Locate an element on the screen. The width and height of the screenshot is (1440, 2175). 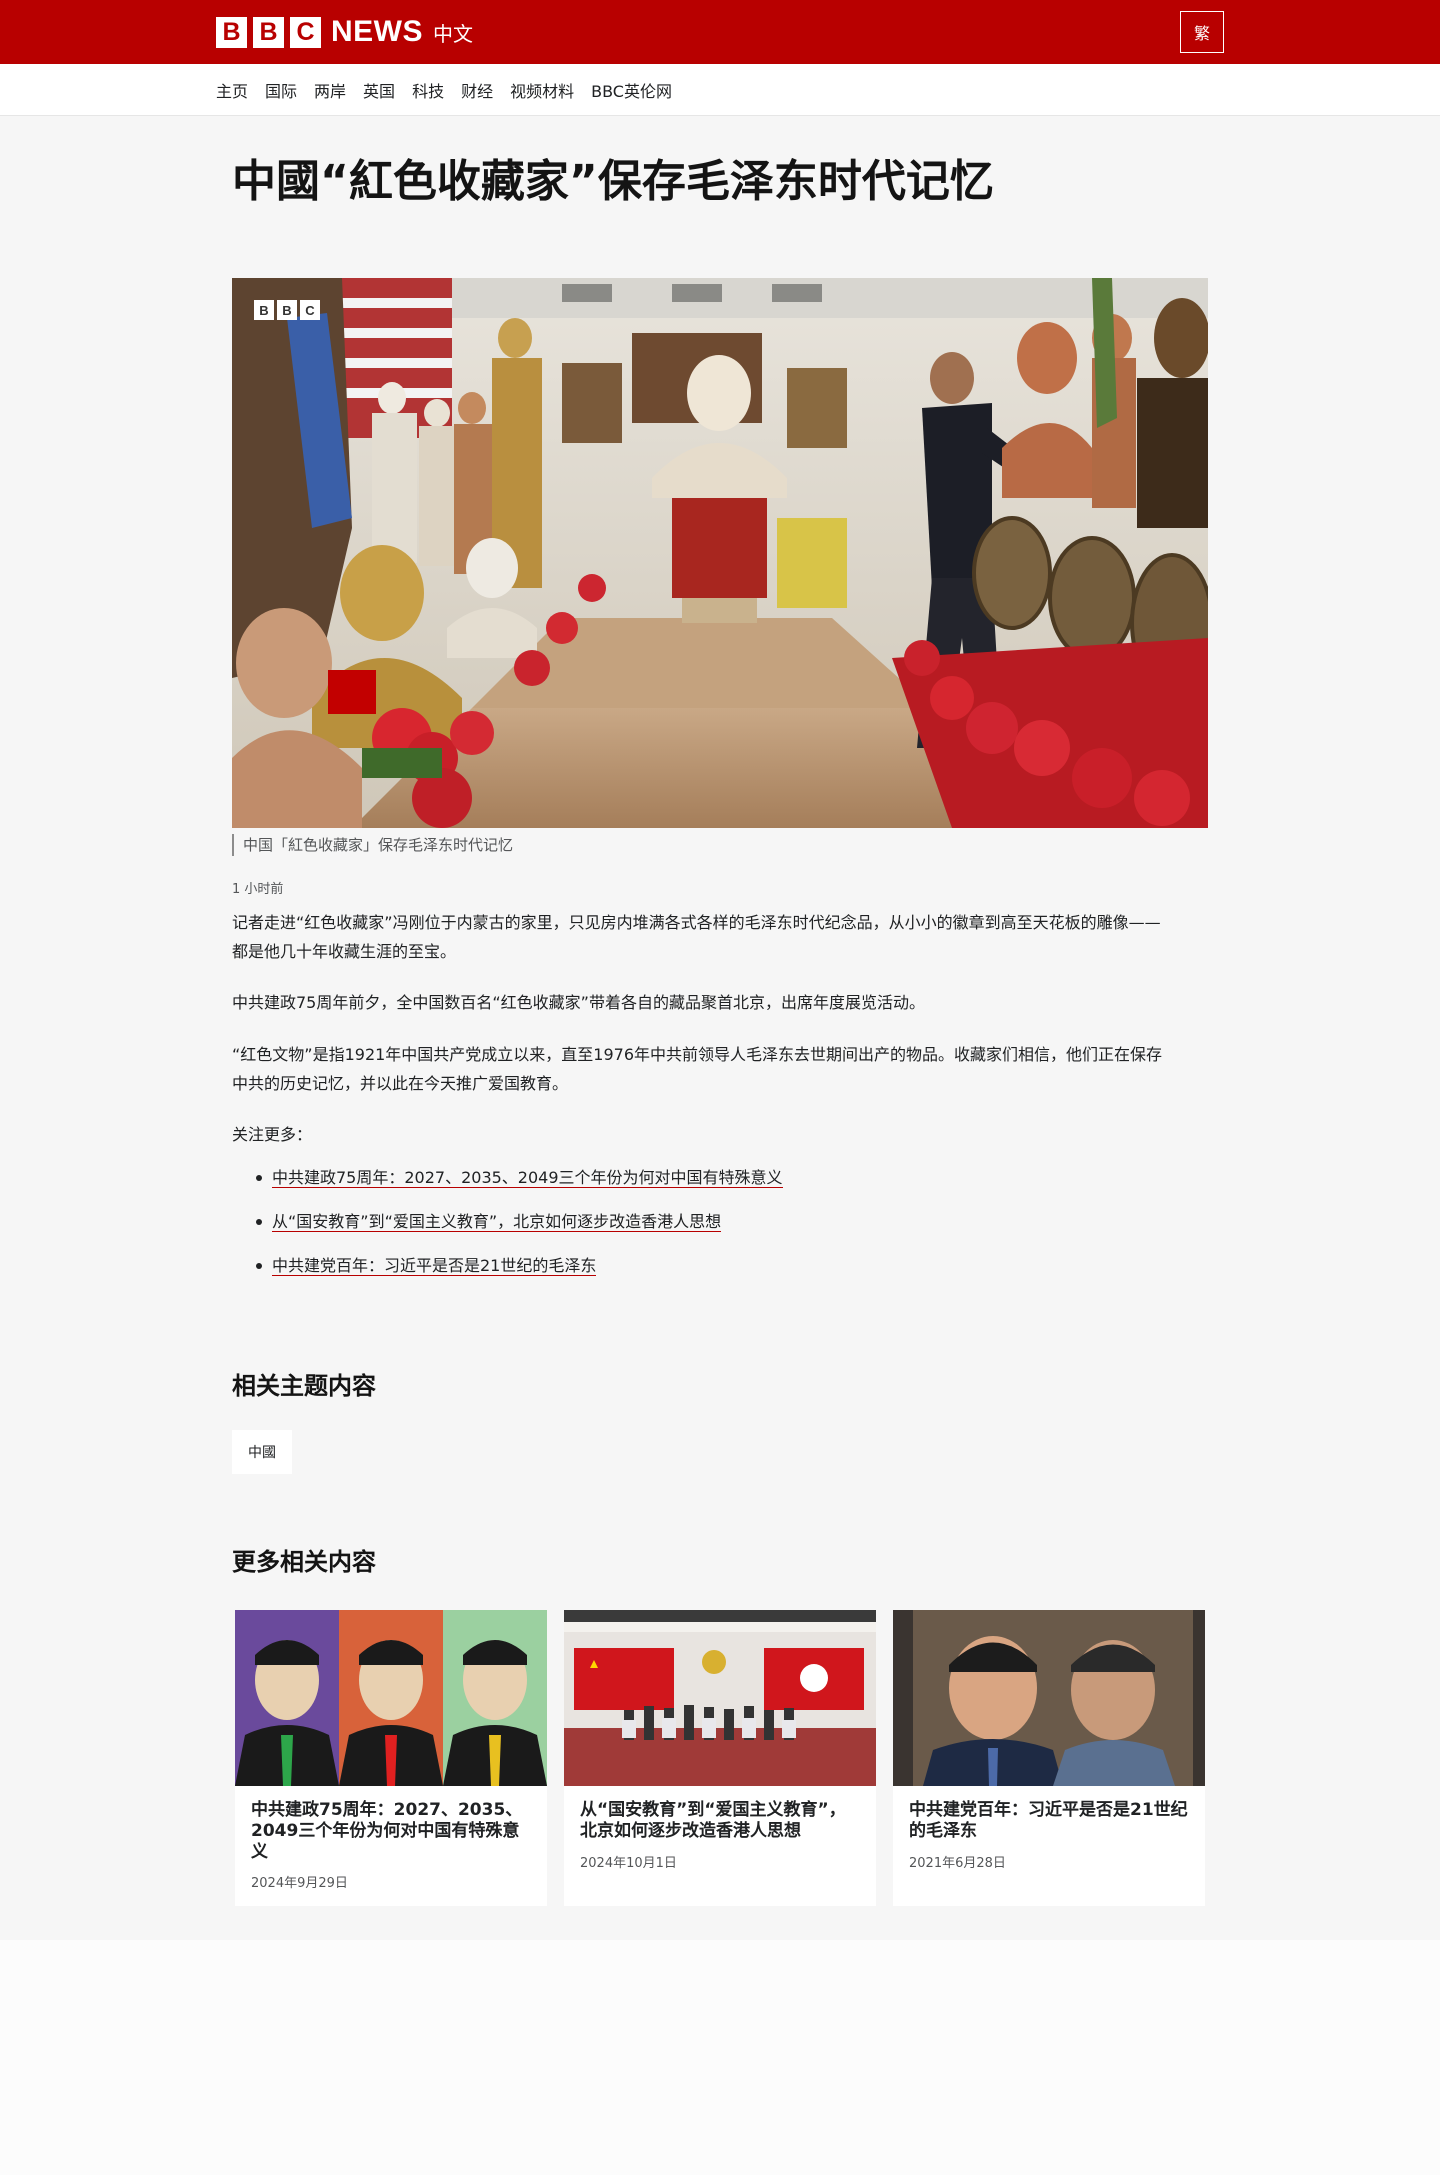
more-related-heading: 更多相关内容 is located at coordinates (304, 1562).